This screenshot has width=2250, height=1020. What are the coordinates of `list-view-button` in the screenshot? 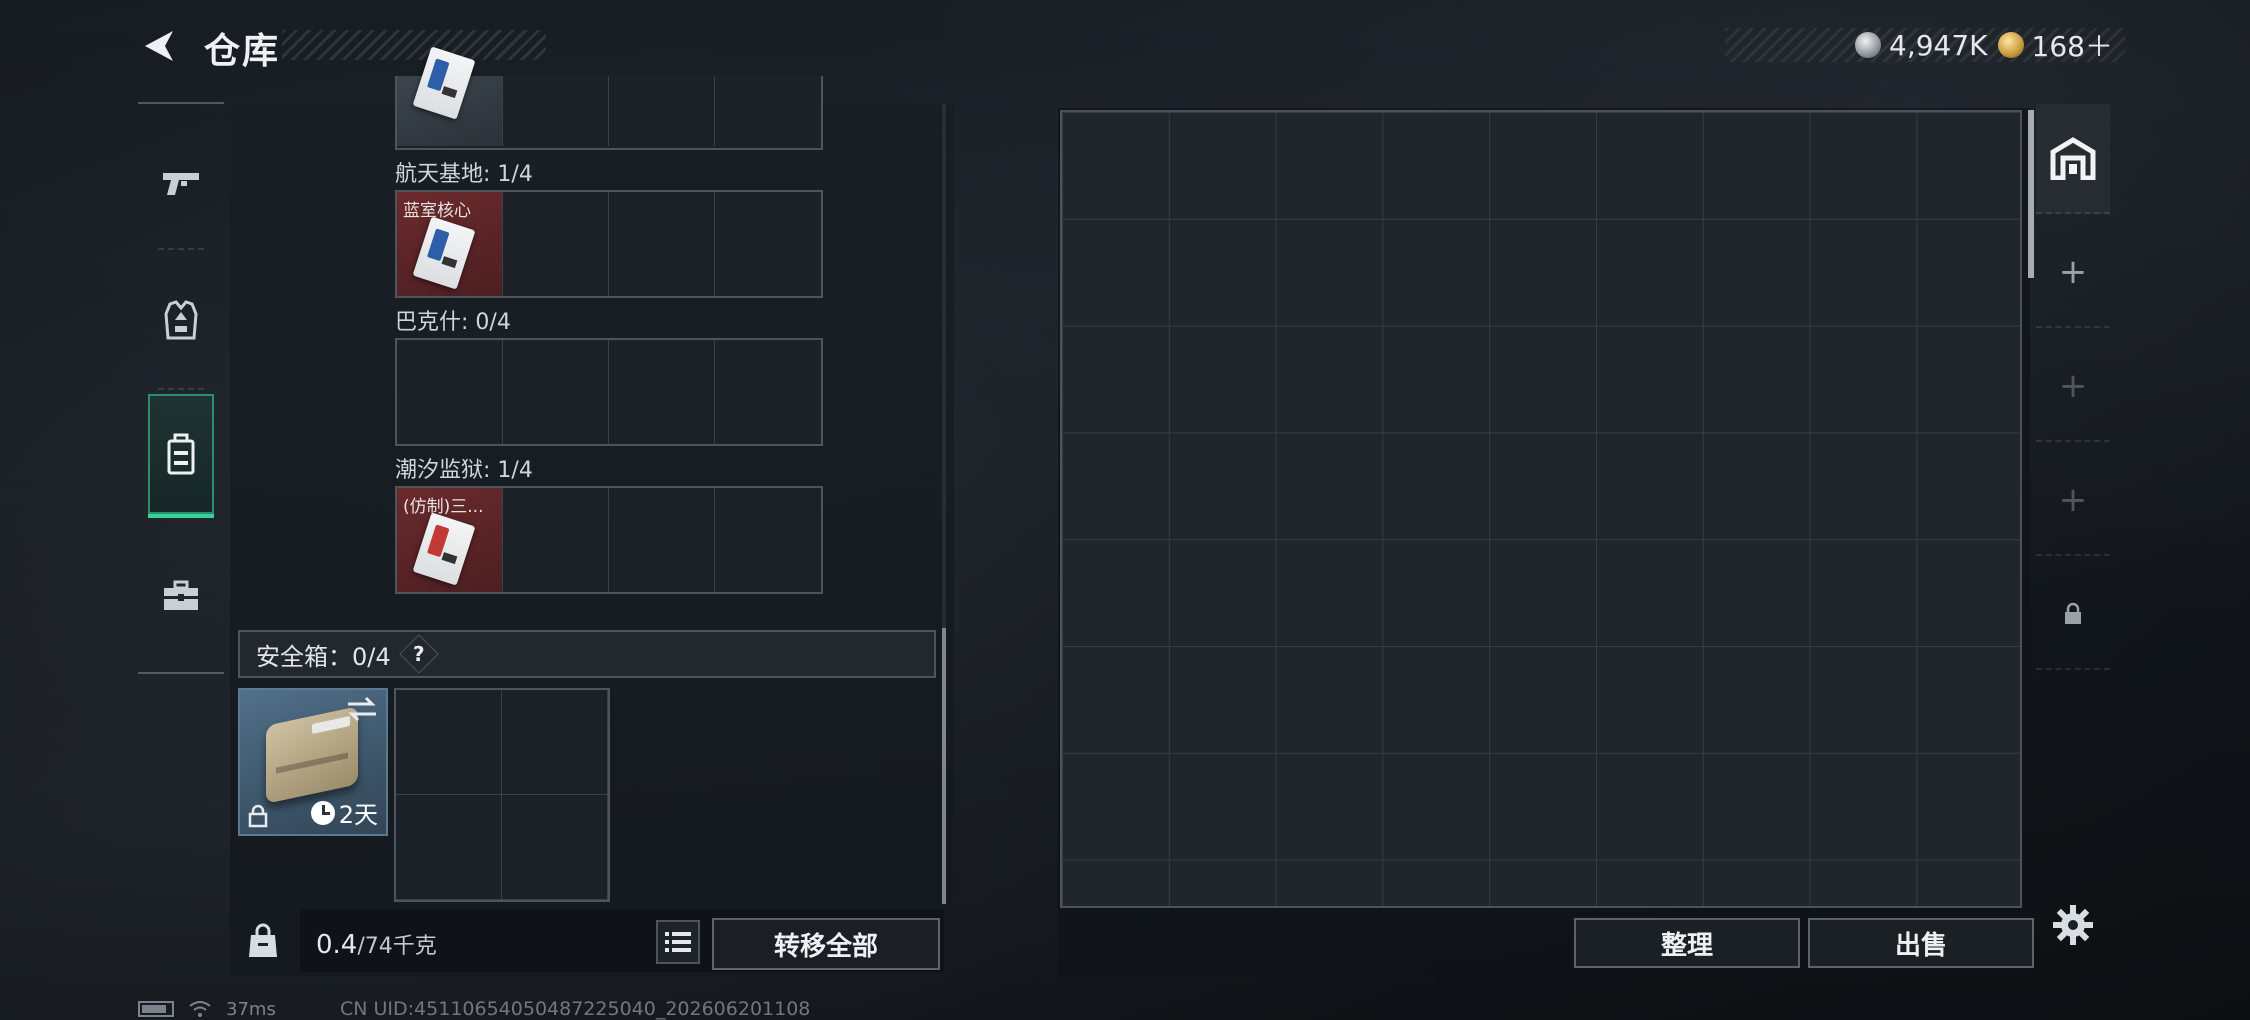 It's located at (678, 942).